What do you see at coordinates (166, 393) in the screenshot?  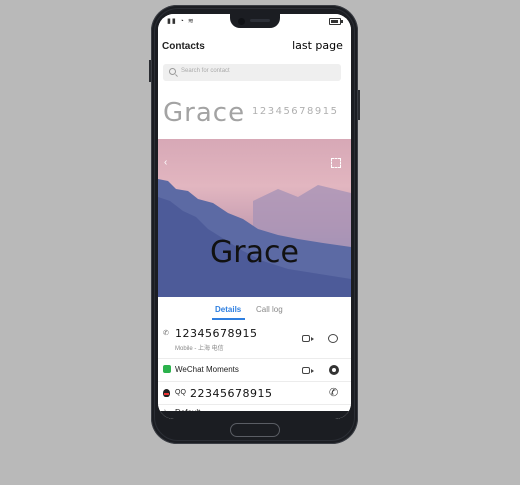 I see `qq-icon` at bounding box center [166, 393].